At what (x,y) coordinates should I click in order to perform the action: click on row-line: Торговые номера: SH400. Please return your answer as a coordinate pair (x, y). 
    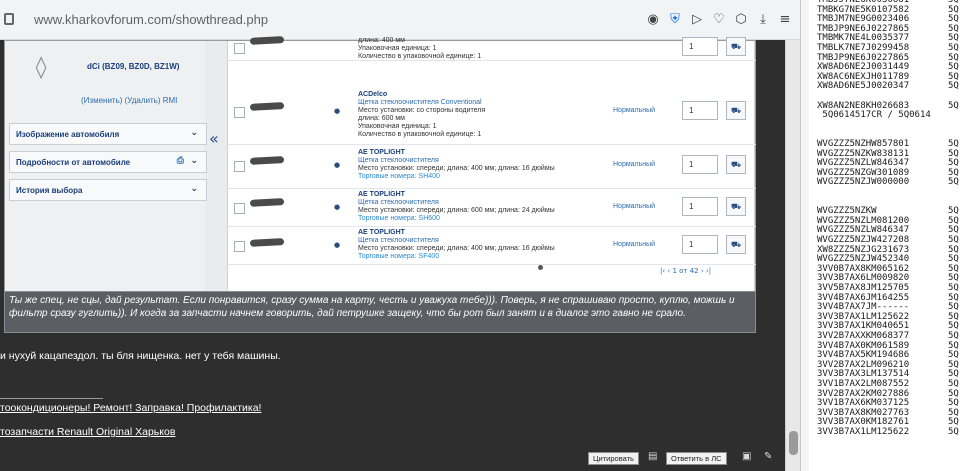
    Looking at the image, I should click on (483, 177).